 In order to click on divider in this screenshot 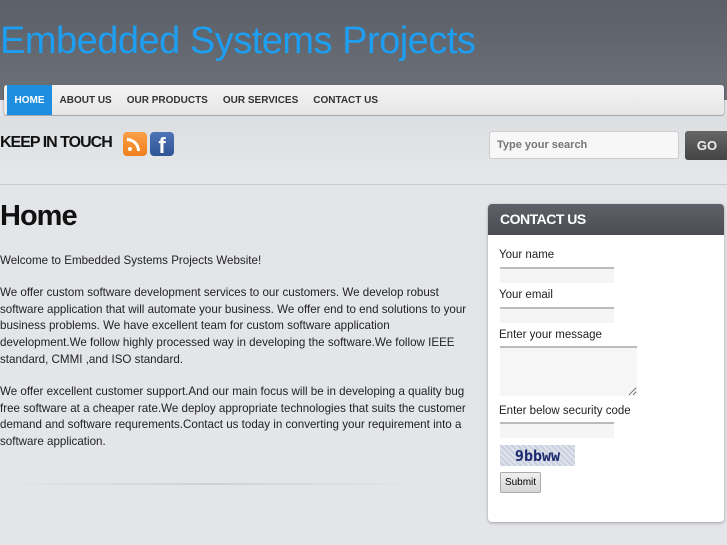, I will do `click(210, 483)`.